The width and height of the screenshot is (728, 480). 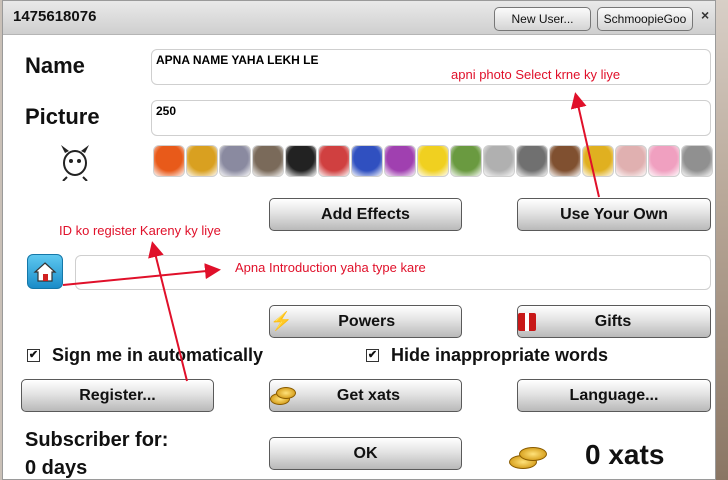 I want to click on get-xats-button: Get xats, so click(x=365, y=395).